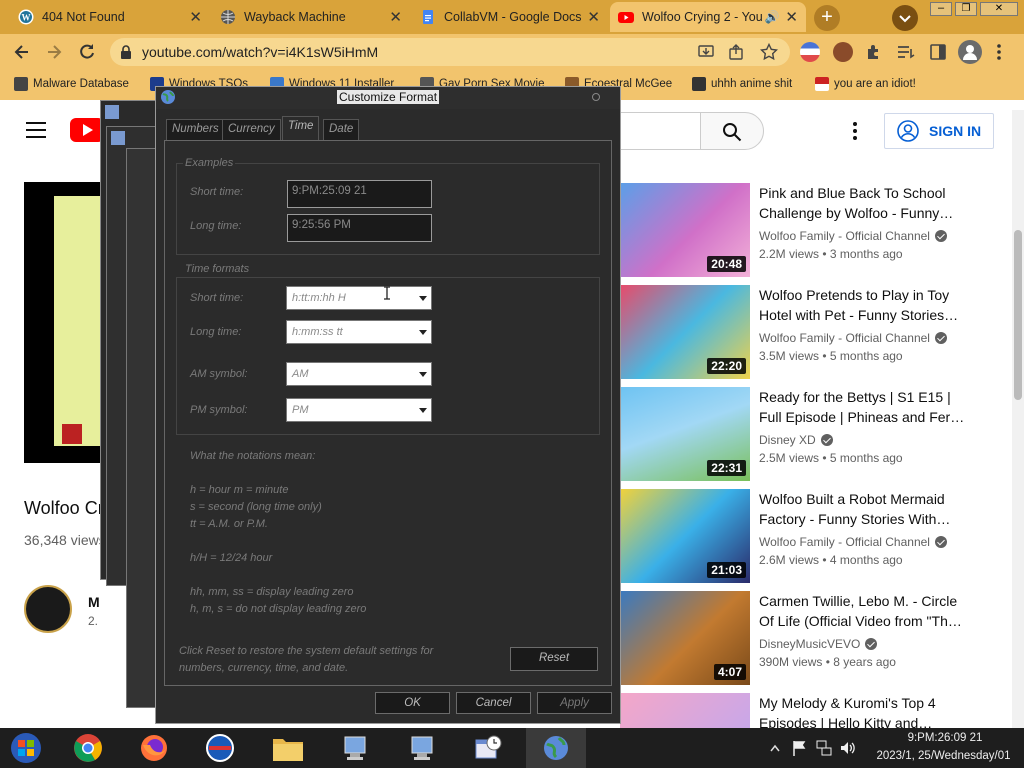 The image size is (1024, 768). What do you see at coordinates (154, 748) in the screenshot?
I see `taskbar-firefox` at bounding box center [154, 748].